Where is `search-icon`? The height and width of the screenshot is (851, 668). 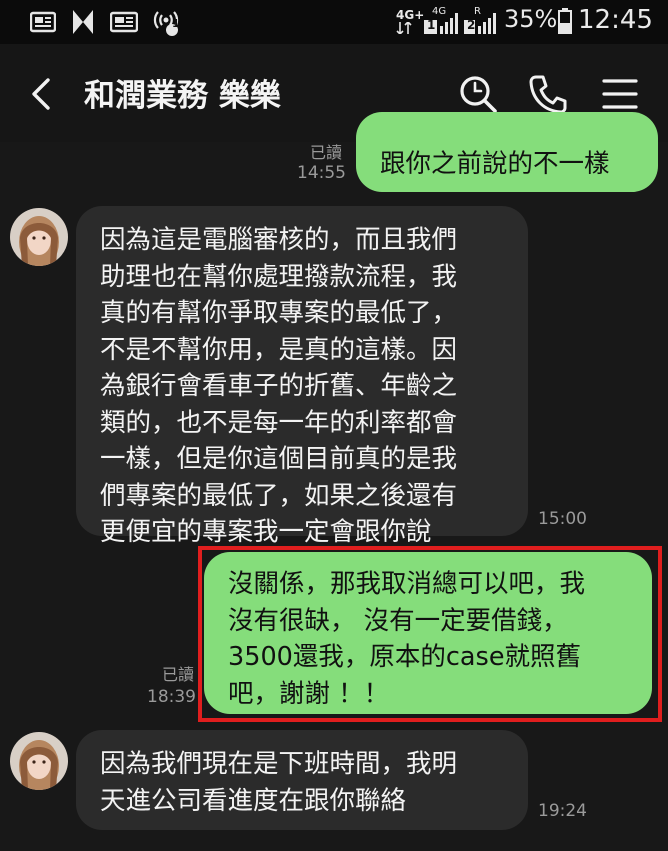
search-icon is located at coordinates (478, 94).